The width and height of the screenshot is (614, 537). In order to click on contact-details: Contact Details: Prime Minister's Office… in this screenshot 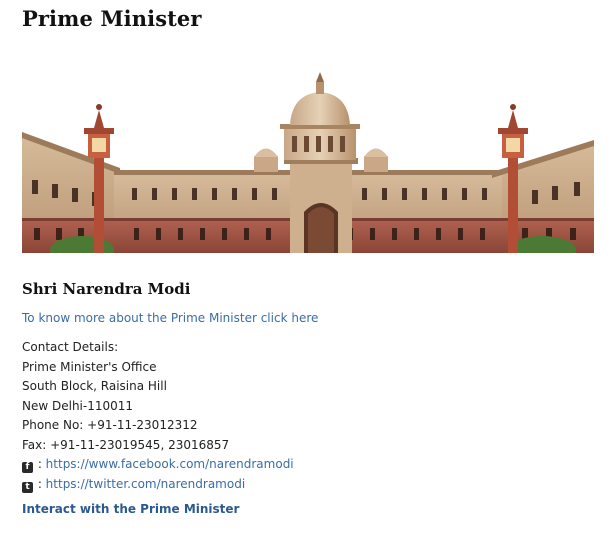, I will do `click(158, 416)`.